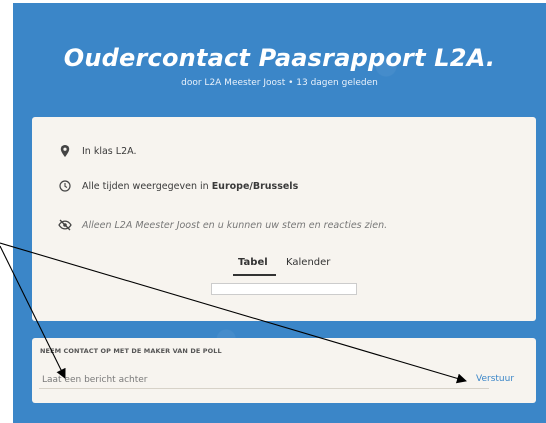 This screenshot has height=423, width=546. I want to click on contact-heading: NEEM CONTACT OP MET DE MAKER VAN DE POLL, so click(131, 351).